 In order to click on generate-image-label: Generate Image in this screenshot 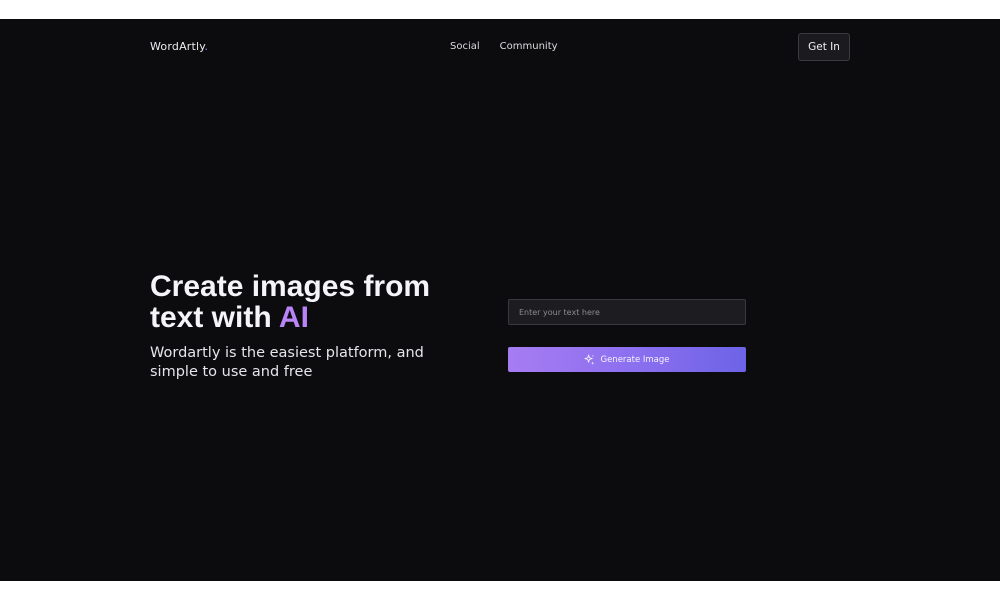, I will do `click(635, 359)`.